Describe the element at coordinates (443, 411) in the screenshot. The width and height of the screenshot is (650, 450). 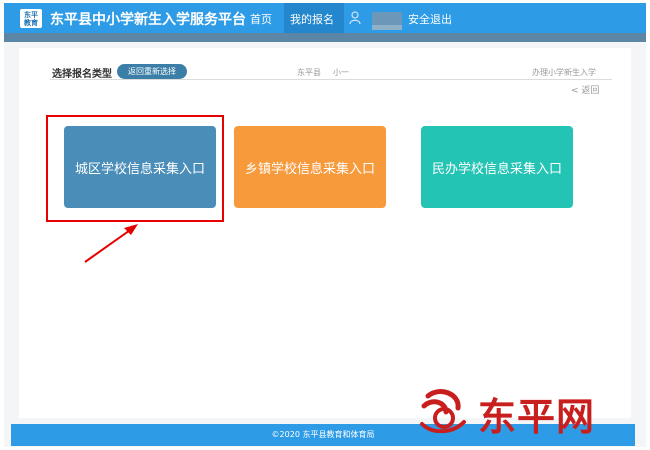
I see `watermark-logo-icon` at that location.